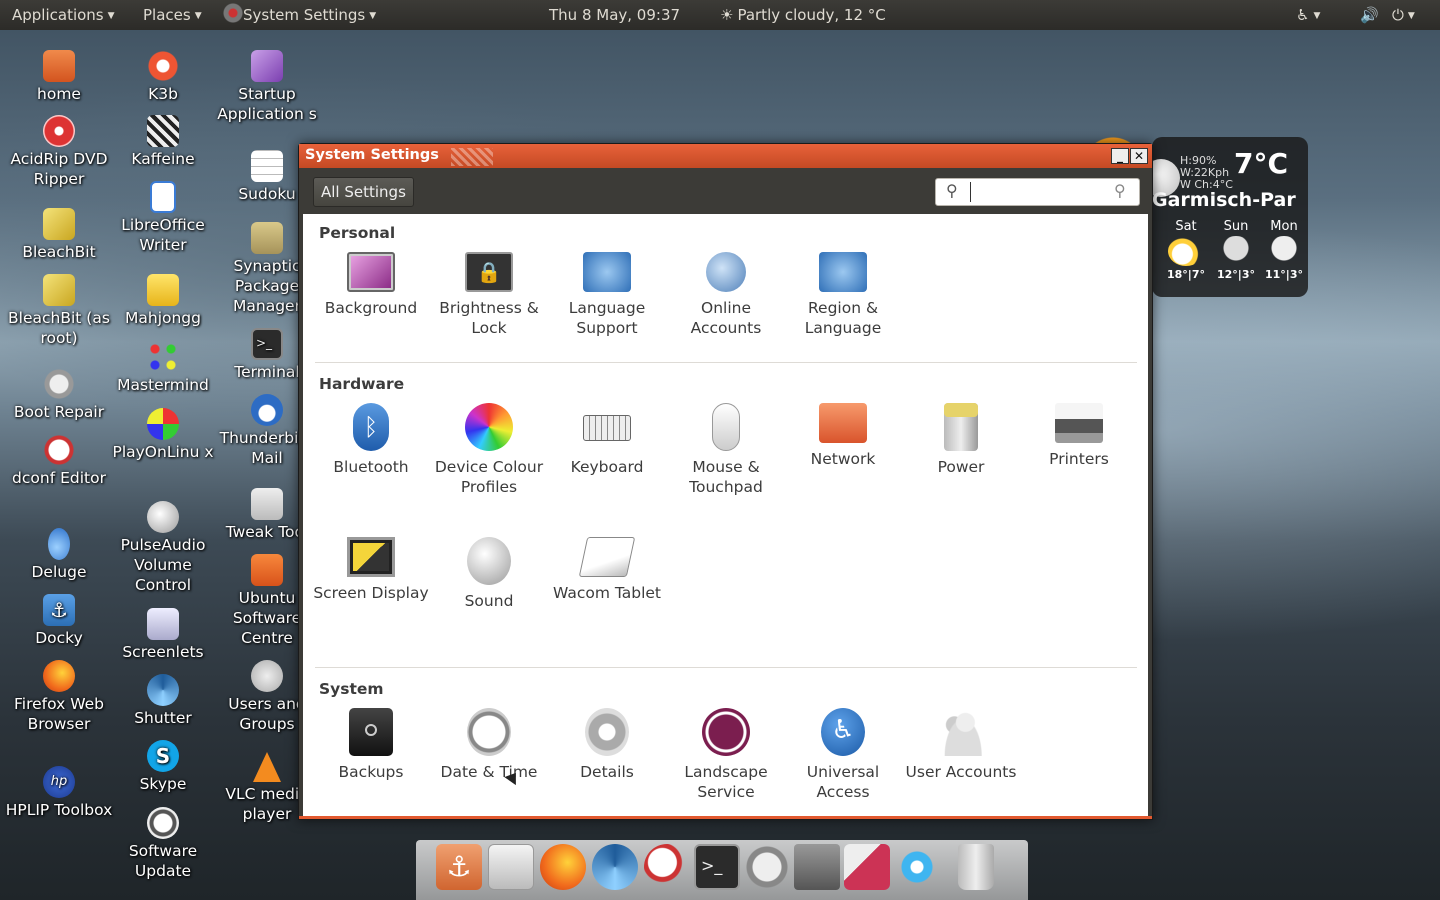 This screenshot has width=1440, height=900. What do you see at coordinates (163, 635) in the screenshot?
I see `desktop-icon-screenlets: Screenlets` at bounding box center [163, 635].